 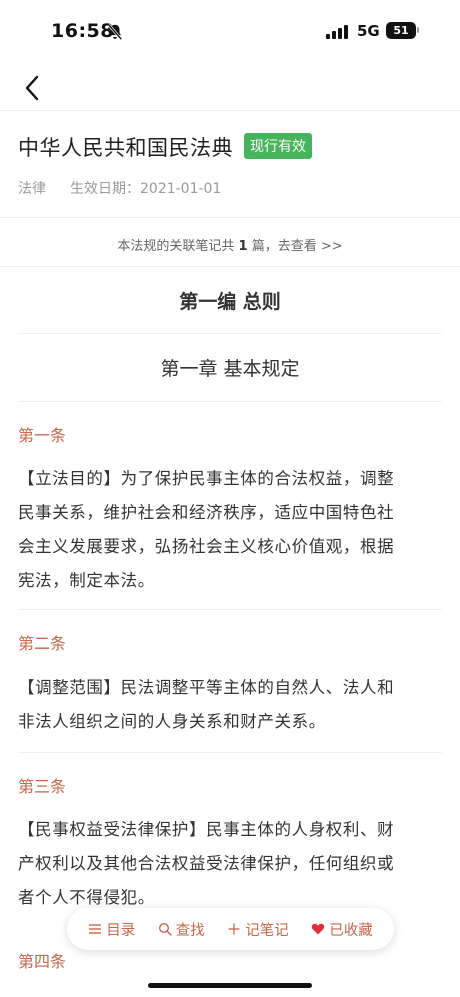 What do you see at coordinates (230, 985) in the screenshot?
I see `home-indicator` at bounding box center [230, 985].